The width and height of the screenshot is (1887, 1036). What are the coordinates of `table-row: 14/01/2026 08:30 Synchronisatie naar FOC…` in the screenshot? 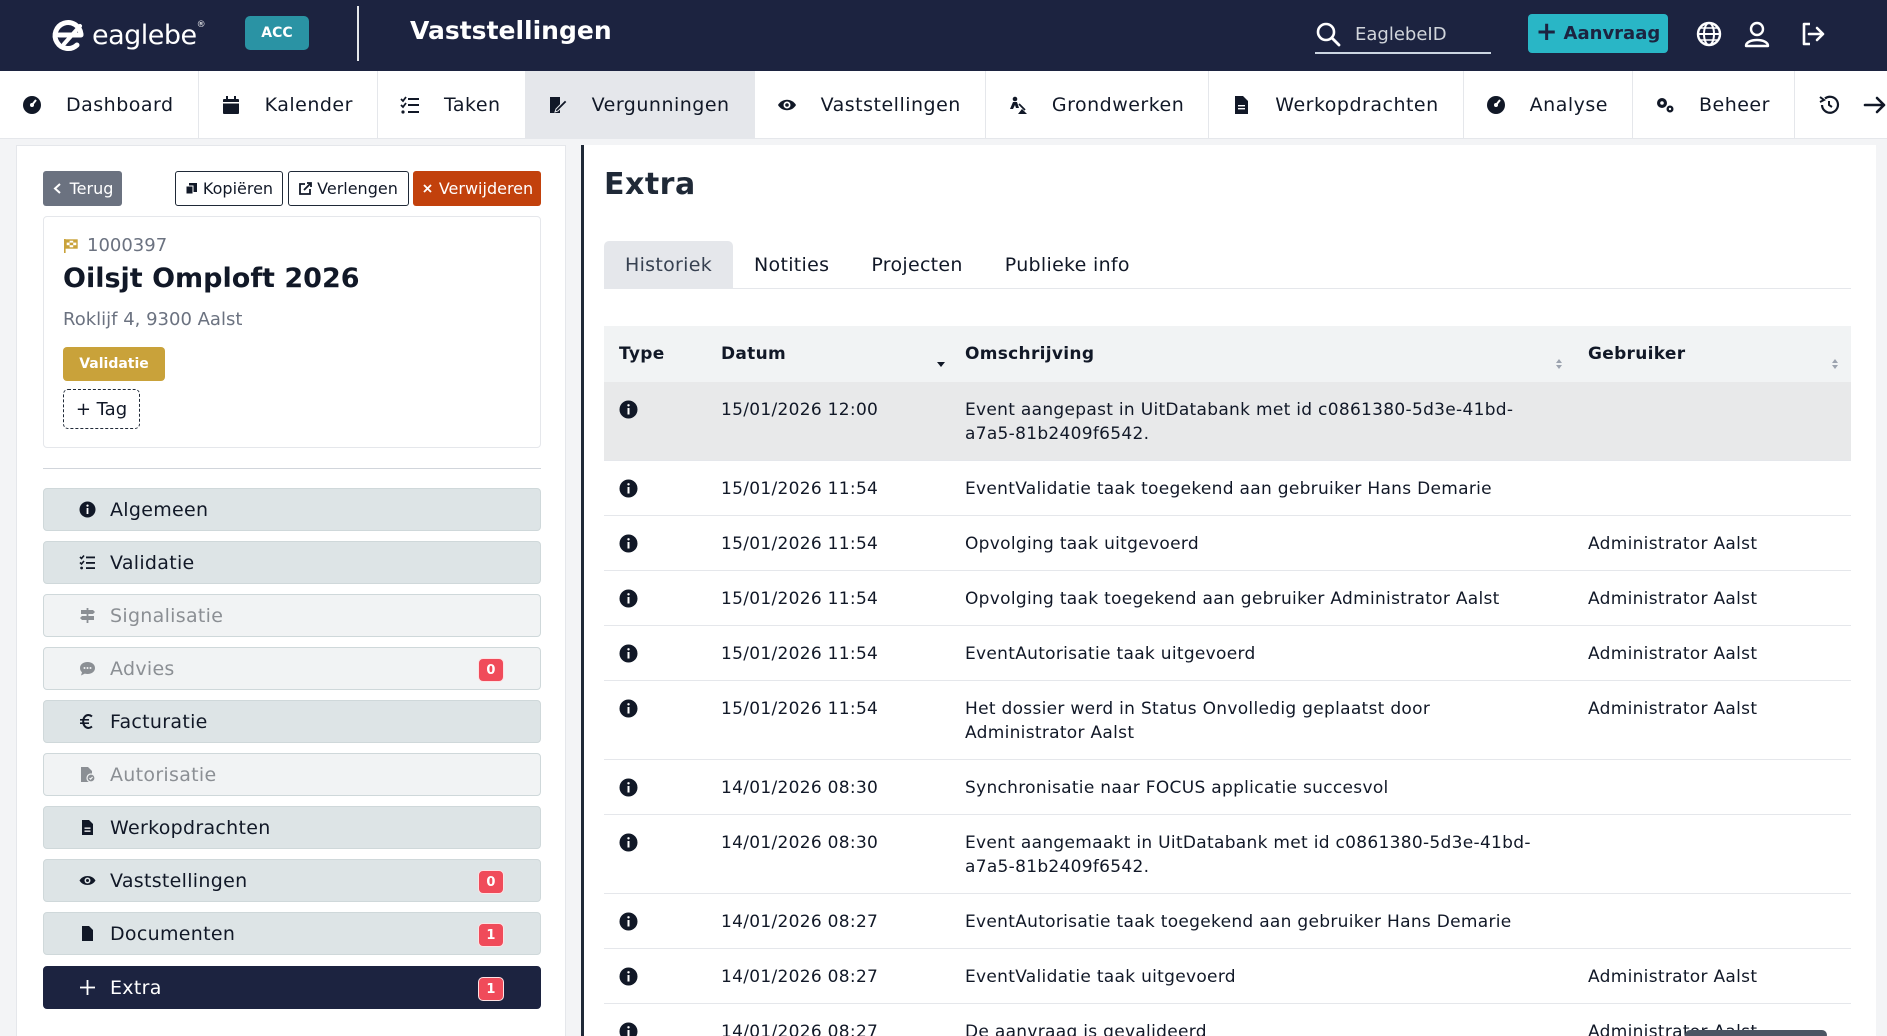 It's located at (1227, 787).